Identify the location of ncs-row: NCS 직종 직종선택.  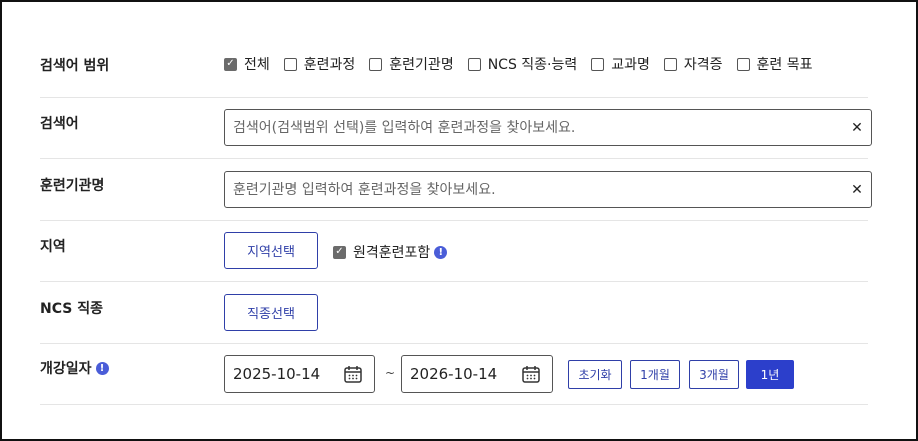
(454, 313).